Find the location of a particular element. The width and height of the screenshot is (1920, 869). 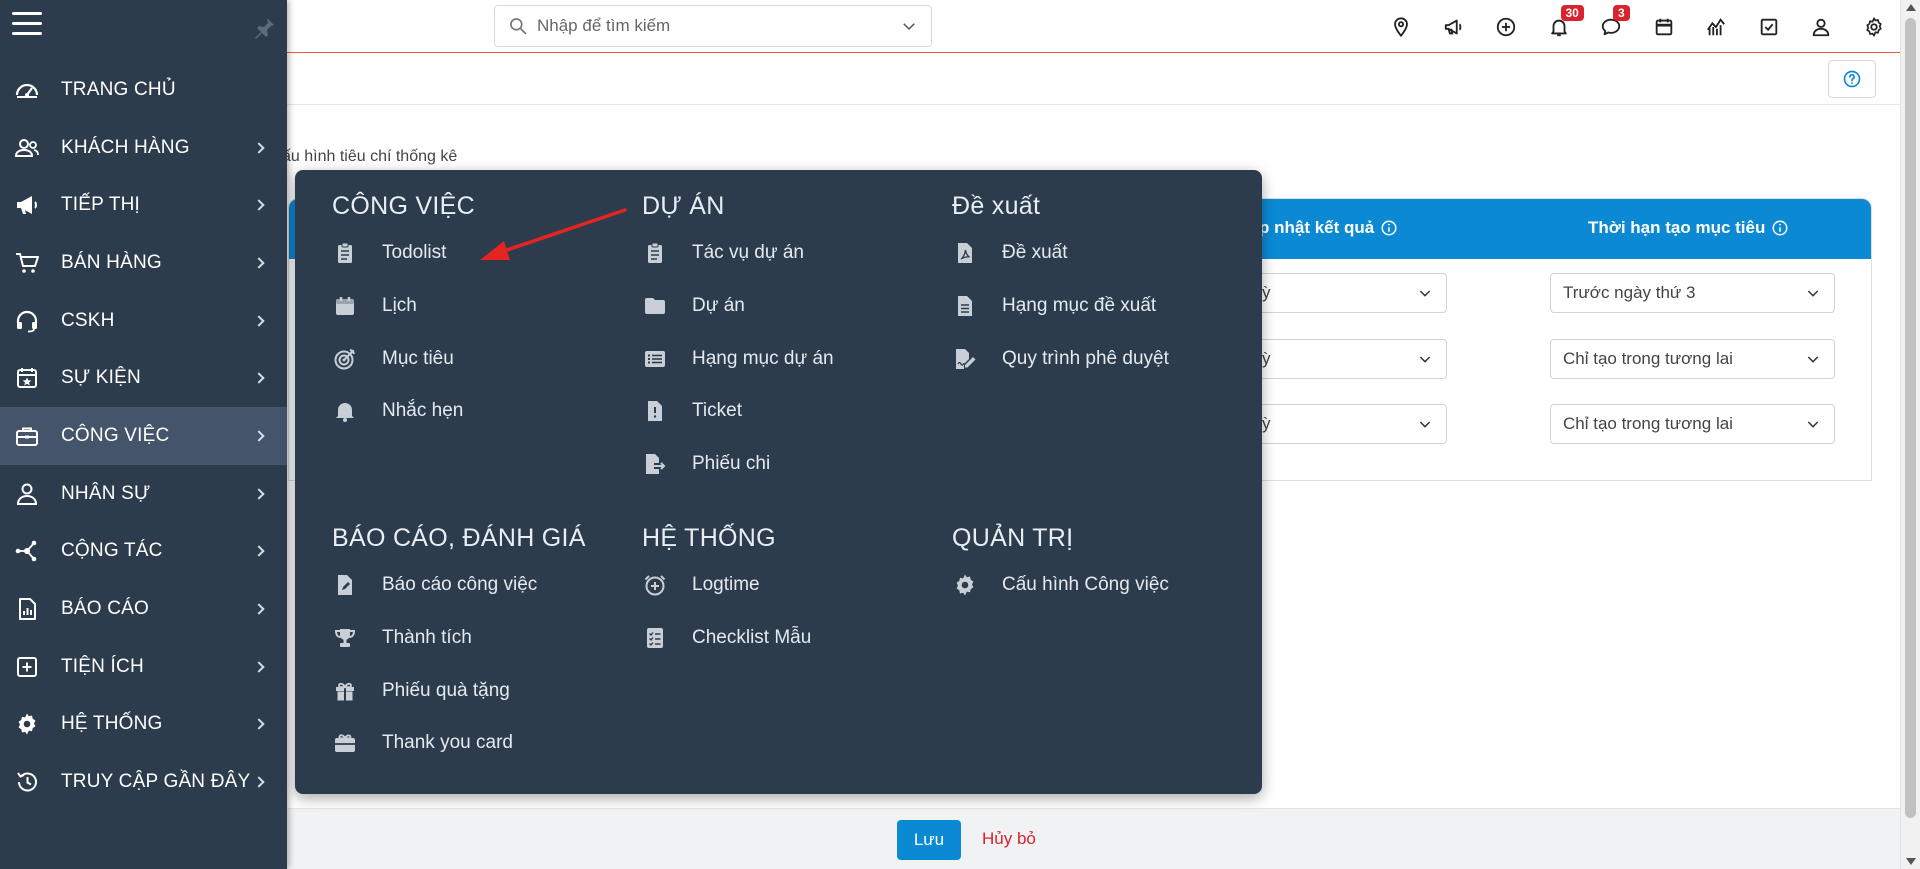

save-button: Lưu is located at coordinates (929, 840).